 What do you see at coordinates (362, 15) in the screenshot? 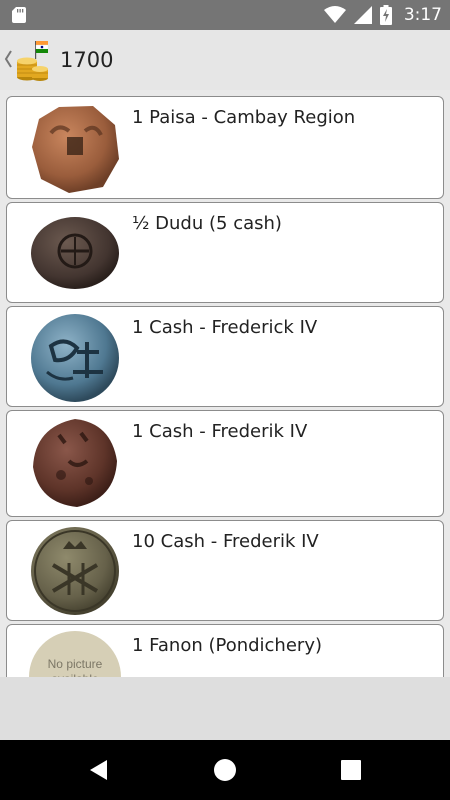
I see `signal-icon` at bounding box center [362, 15].